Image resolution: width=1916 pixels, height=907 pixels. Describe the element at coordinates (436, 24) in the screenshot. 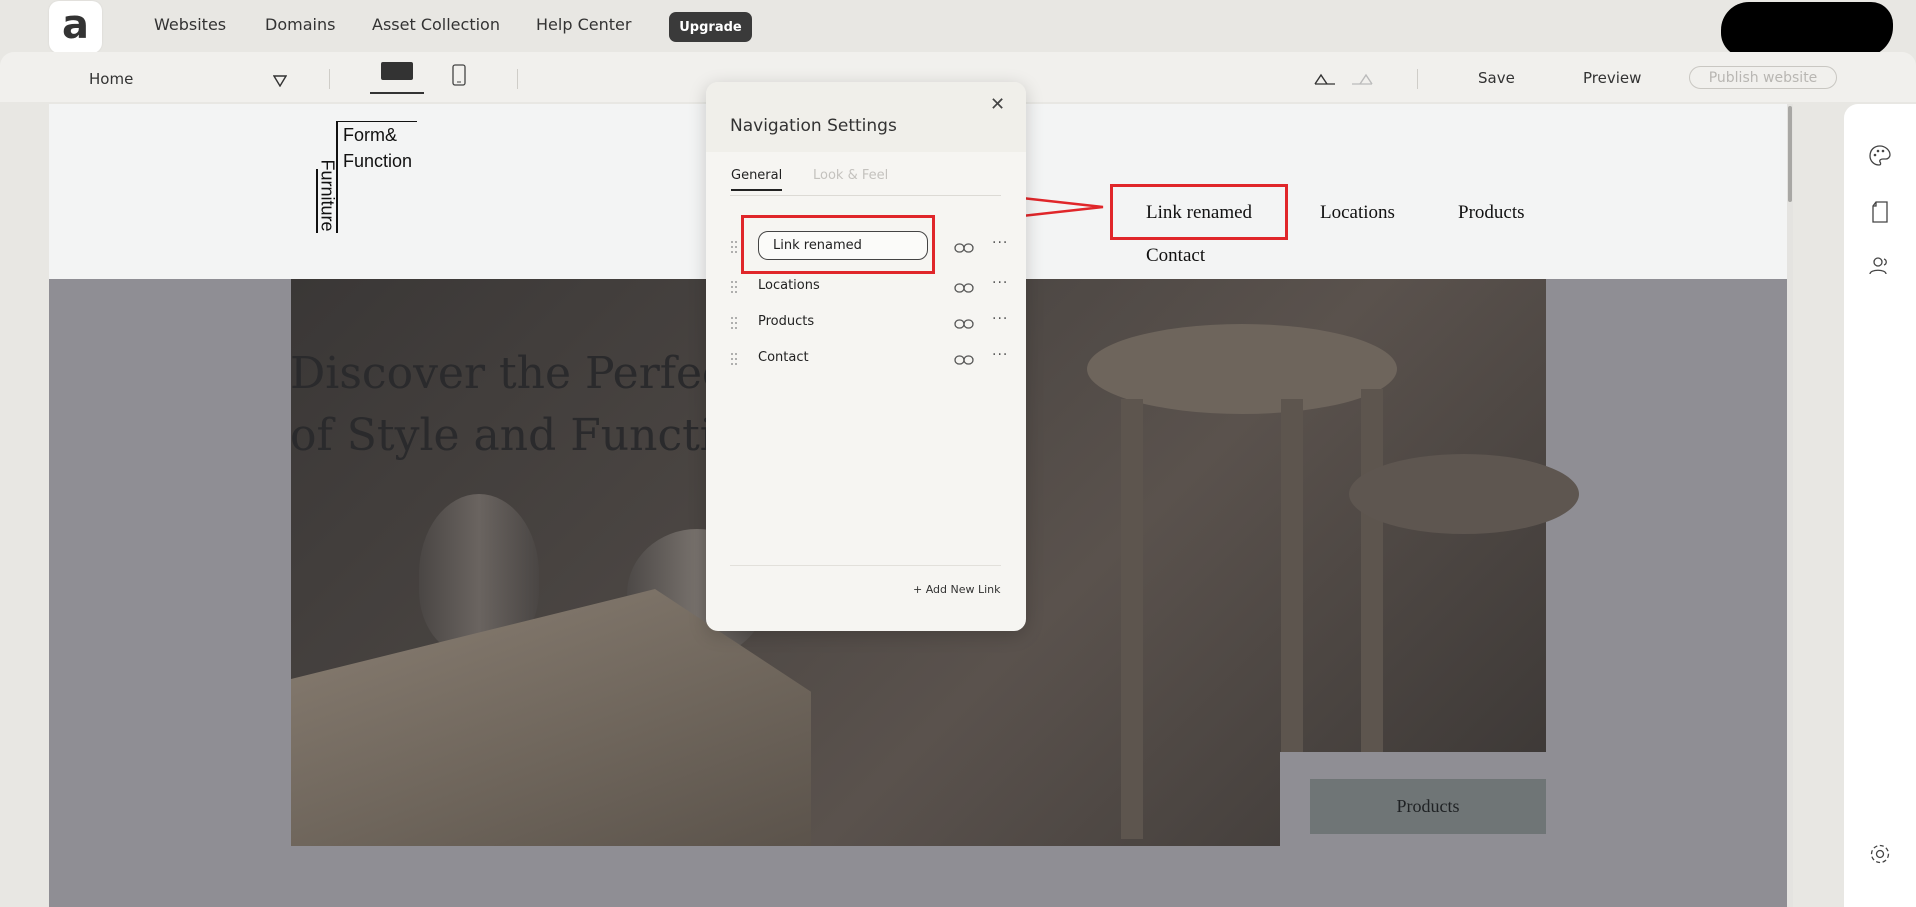

I see `nav-asset-collection: Asset Collection` at that location.